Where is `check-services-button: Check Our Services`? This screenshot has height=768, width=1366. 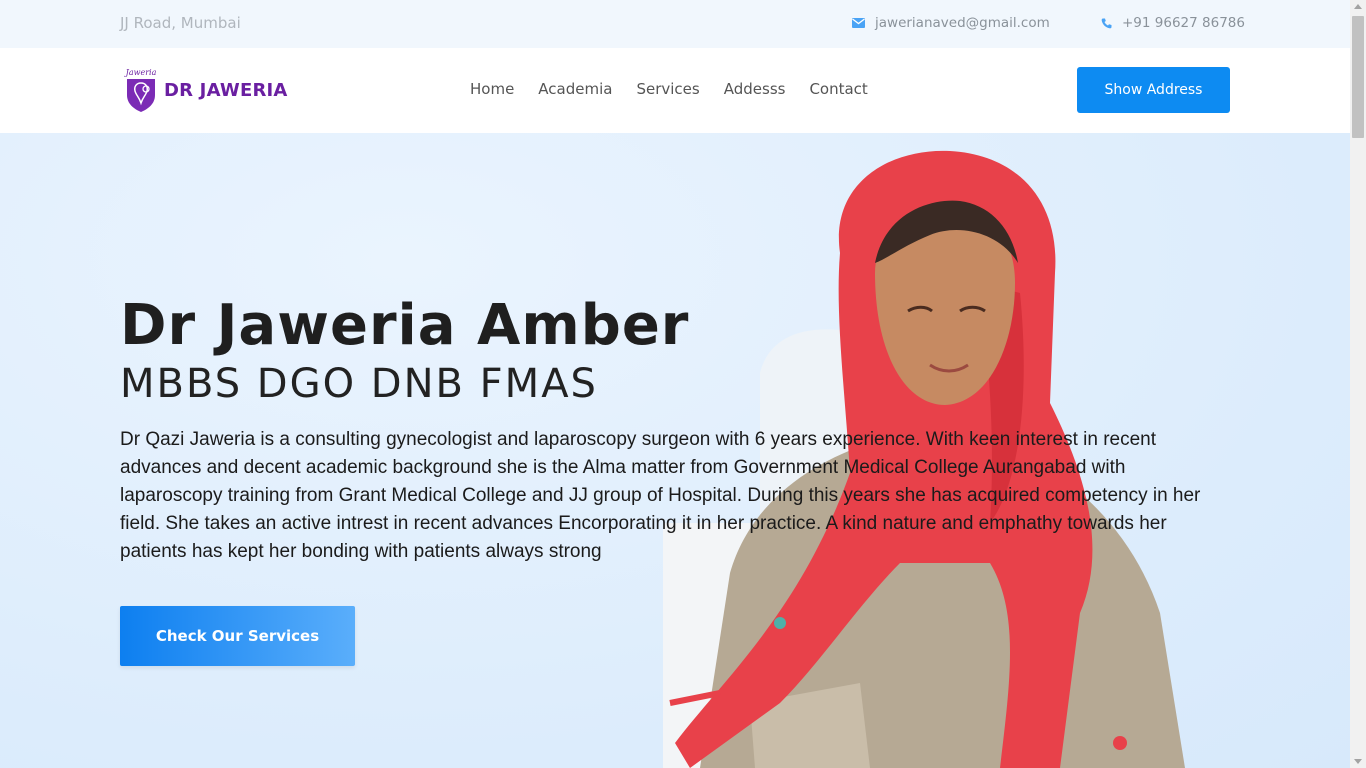 check-services-button: Check Our Services is located at coordinates (237, 636).